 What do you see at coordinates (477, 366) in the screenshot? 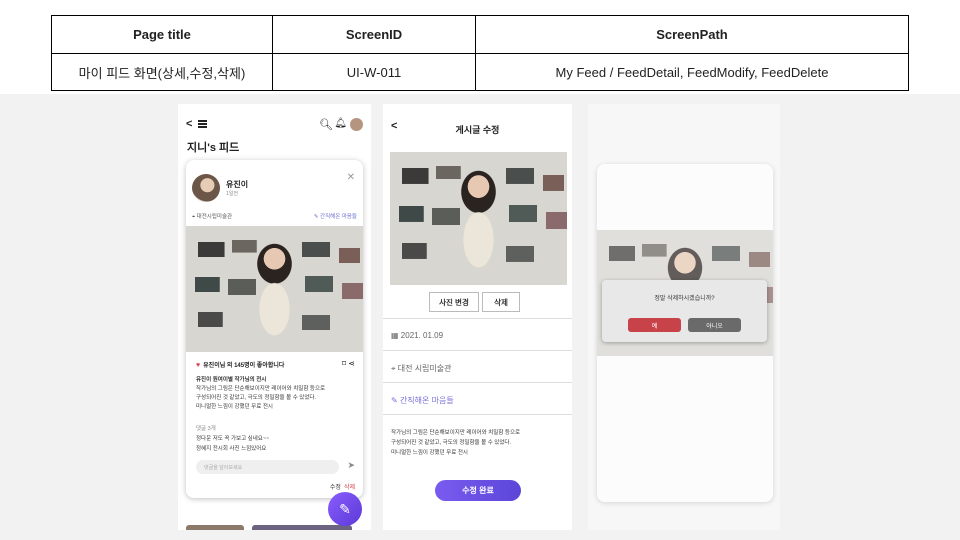
I see `location-field: ⌖ 대전 시립미술관` at bounding box center [477, 366].